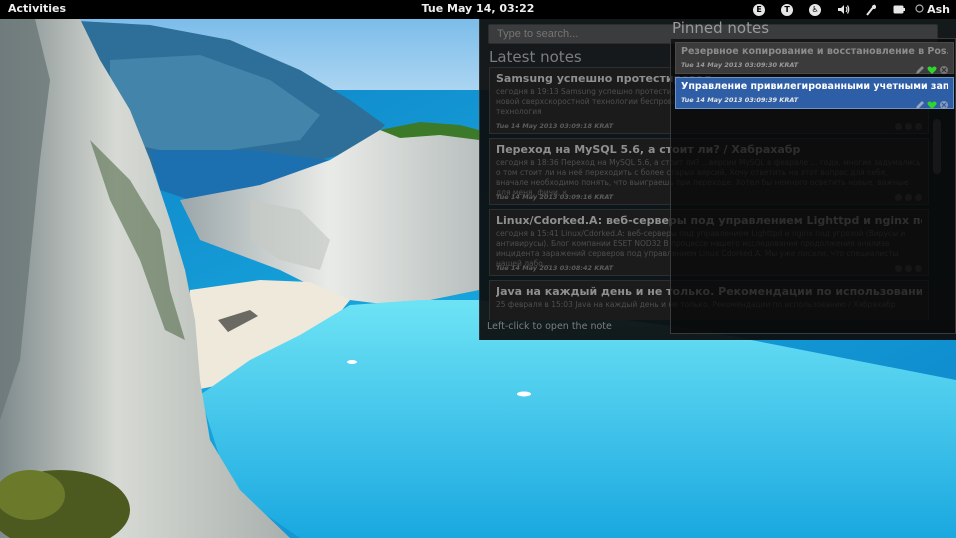  I want to click on user-name: Ash, so click(938, 9).